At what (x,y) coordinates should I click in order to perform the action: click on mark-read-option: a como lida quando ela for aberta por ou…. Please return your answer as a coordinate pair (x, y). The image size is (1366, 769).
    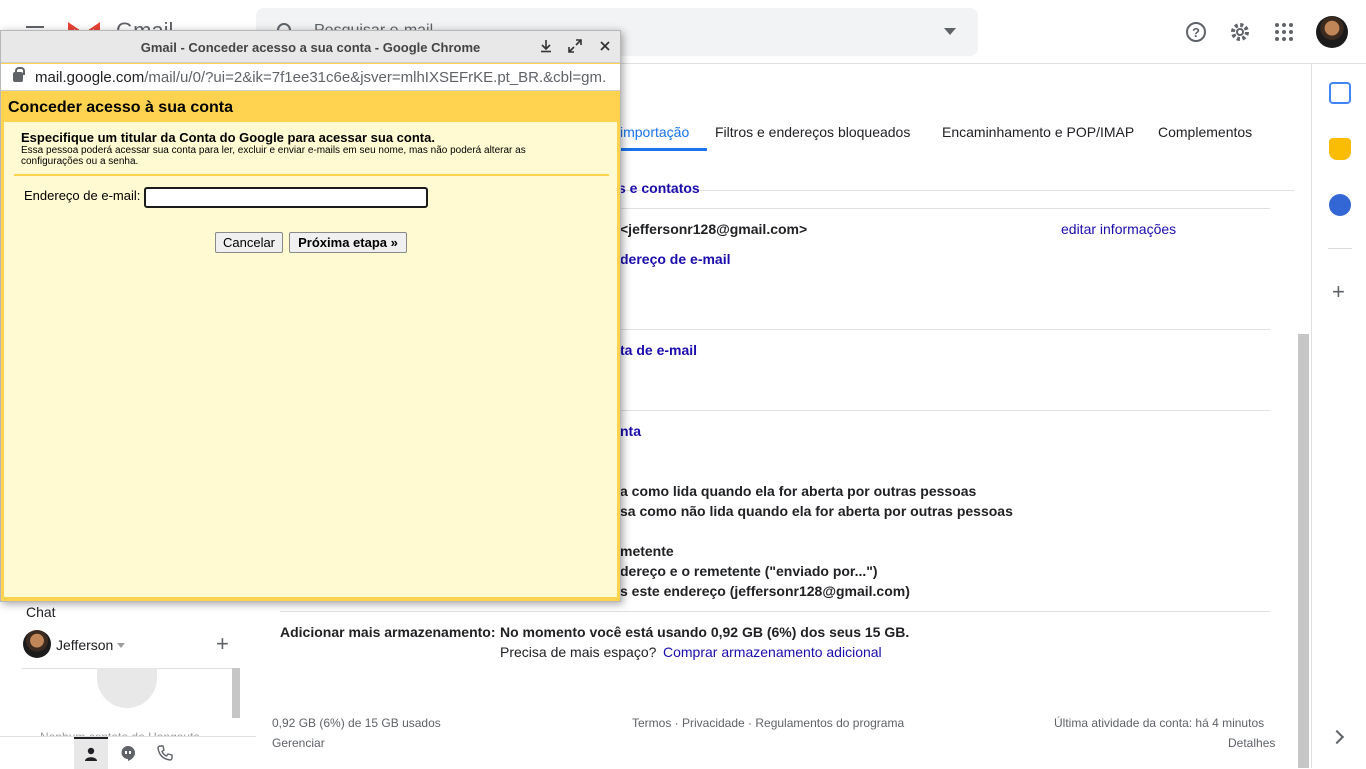
    Looking at the image, I should click on (798, 491).